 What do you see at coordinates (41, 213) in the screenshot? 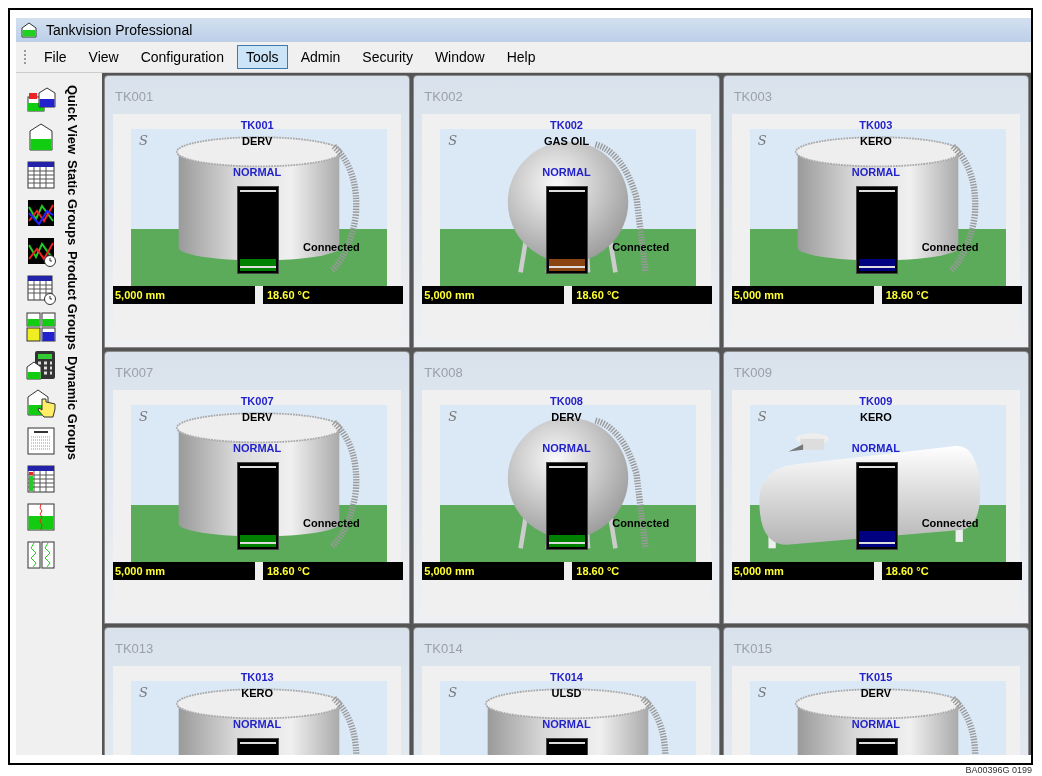
I see `line-chart-icon` at bounding box center [41, 213].